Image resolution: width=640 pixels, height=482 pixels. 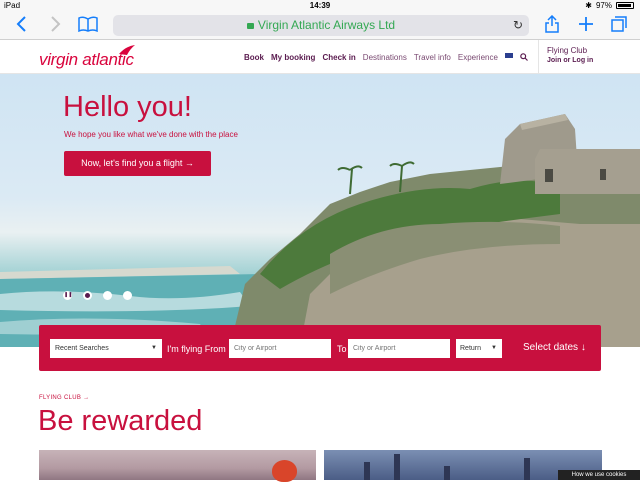 I want to click on nav-experience: Experience, so click(x=478, y=58).